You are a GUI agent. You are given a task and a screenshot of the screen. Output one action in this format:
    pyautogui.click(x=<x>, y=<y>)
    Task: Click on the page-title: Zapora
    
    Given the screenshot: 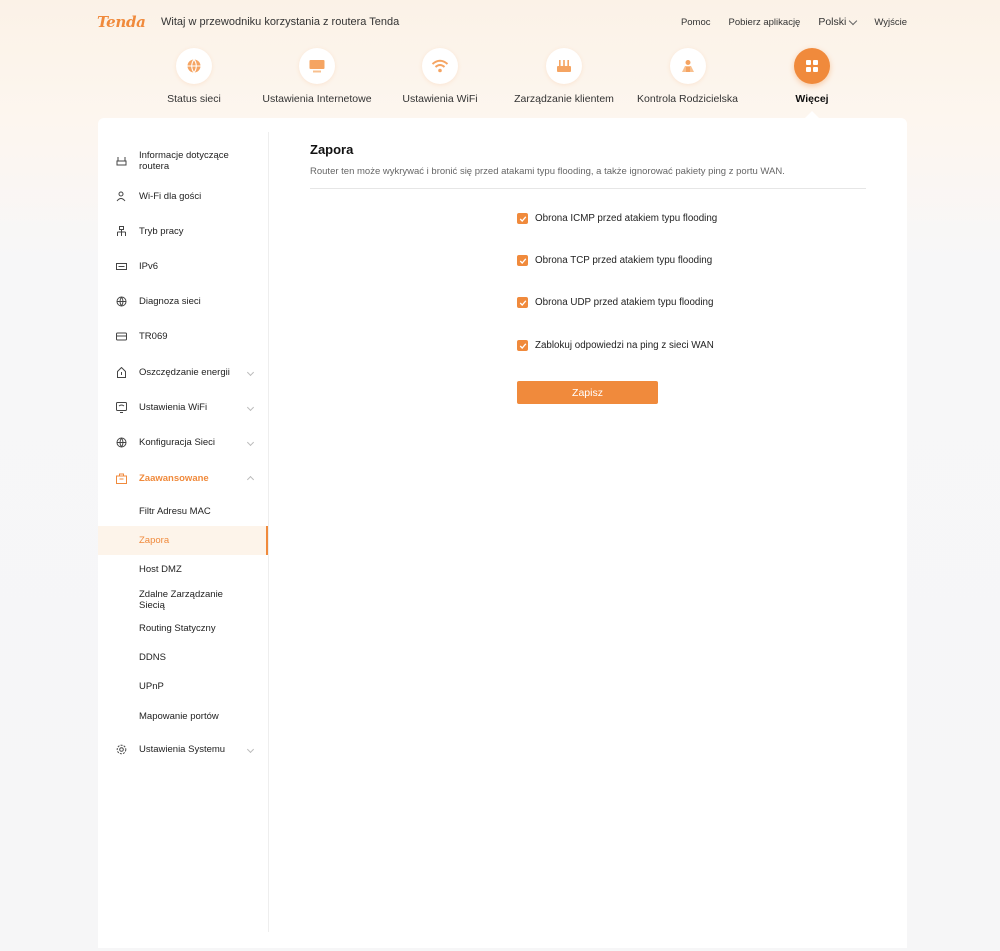 What is the action you would take?
    pyautogui.click(x=332, y=149)
    